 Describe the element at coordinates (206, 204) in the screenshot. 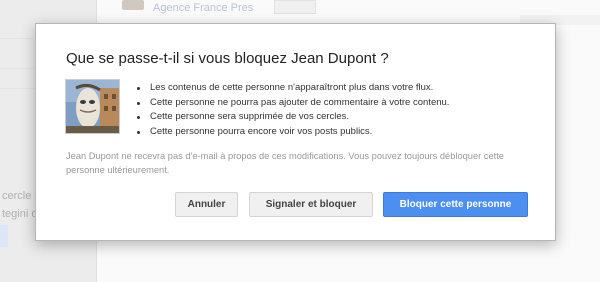

I see `cancel-button: Annuler` at that location.